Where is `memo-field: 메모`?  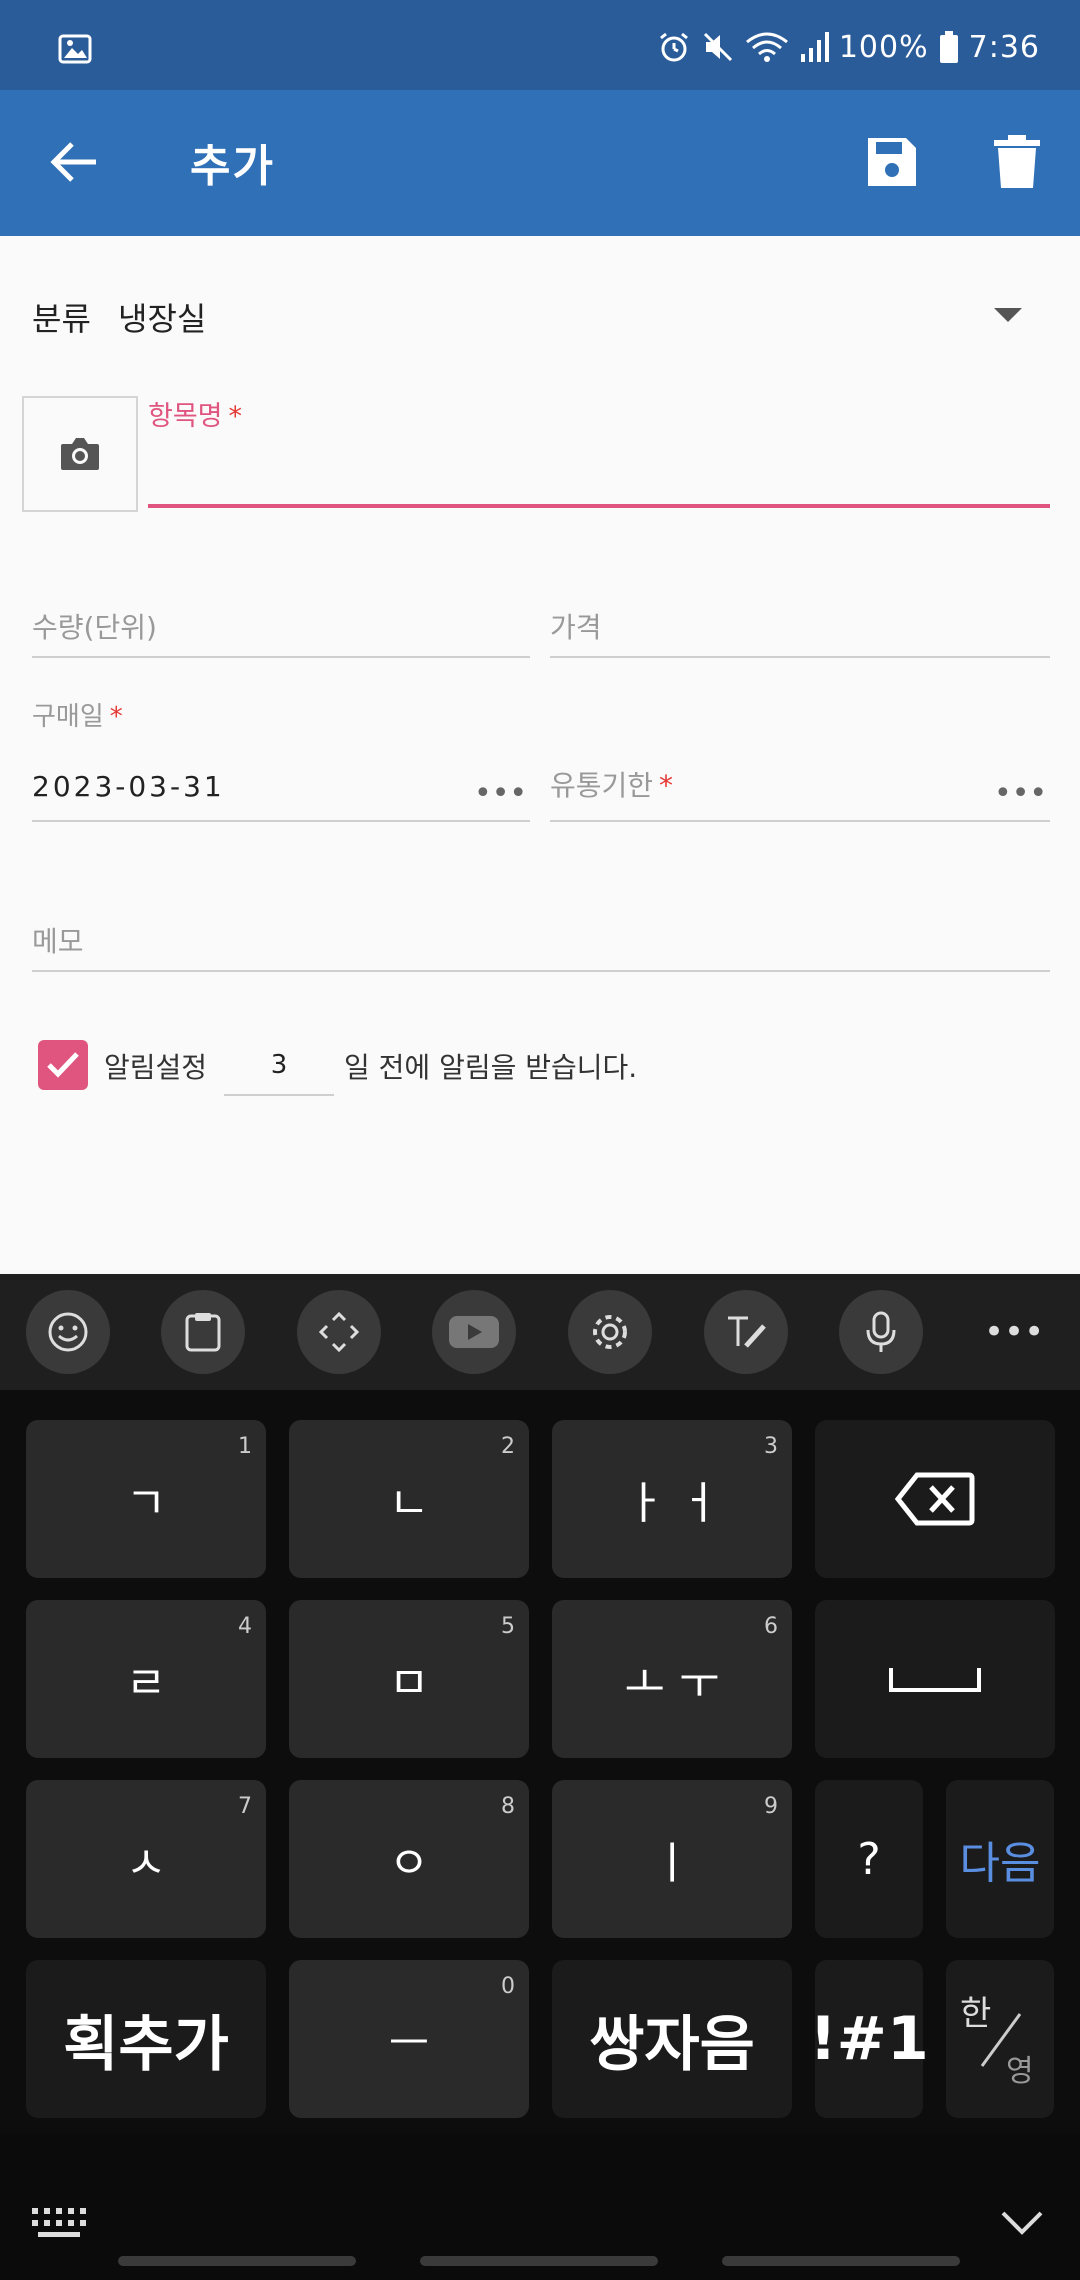
memo-field: 메모 is located at coordinates (58, 940).